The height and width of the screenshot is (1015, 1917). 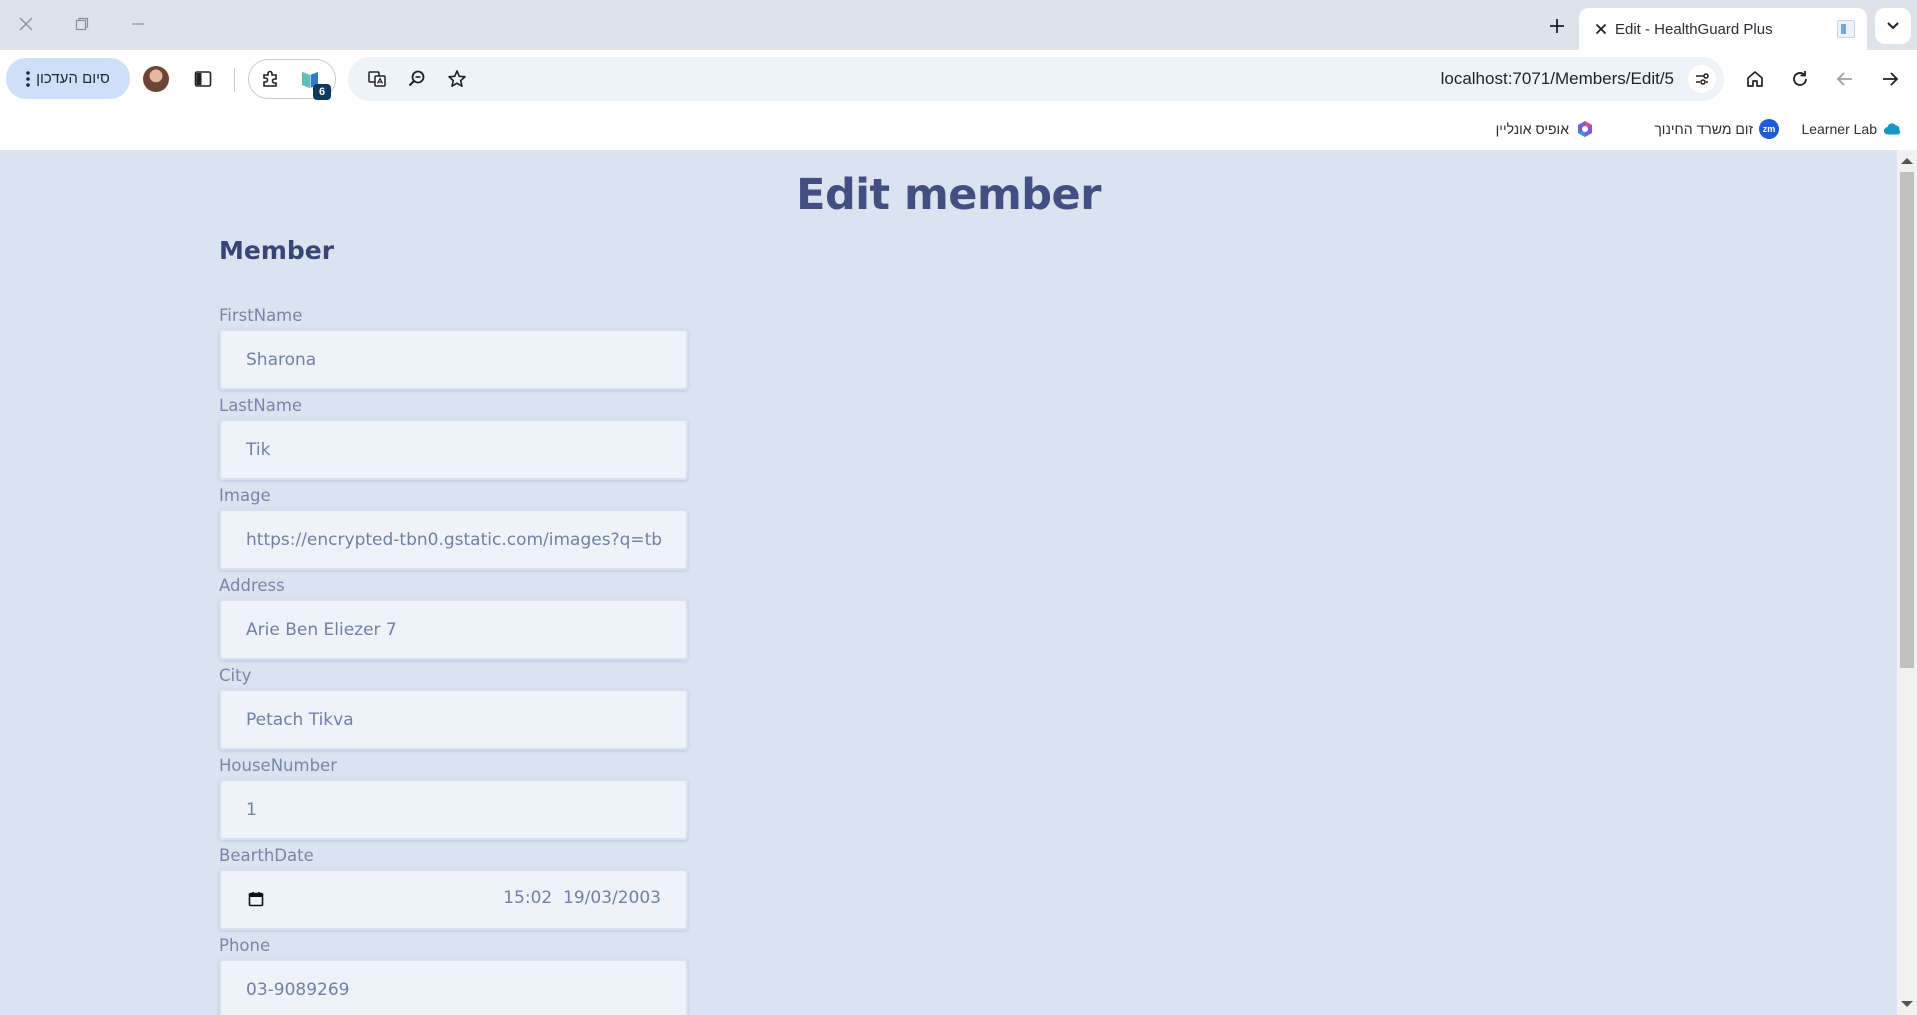 What do you see at coordinates (377, 79) in the screenshot?
I see `translate-icon` at bounding box center [377, 79].